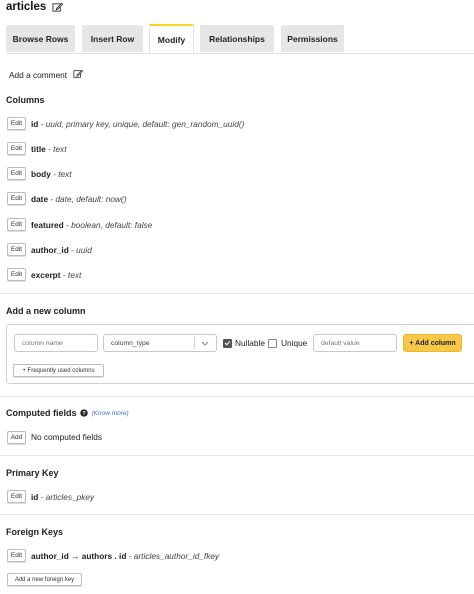 This screenshot has height=594, width=474. What do you see at coordinates (272, 343) in the screenshot?
I see `unique-checkbox` at bounding box center [272, 343].